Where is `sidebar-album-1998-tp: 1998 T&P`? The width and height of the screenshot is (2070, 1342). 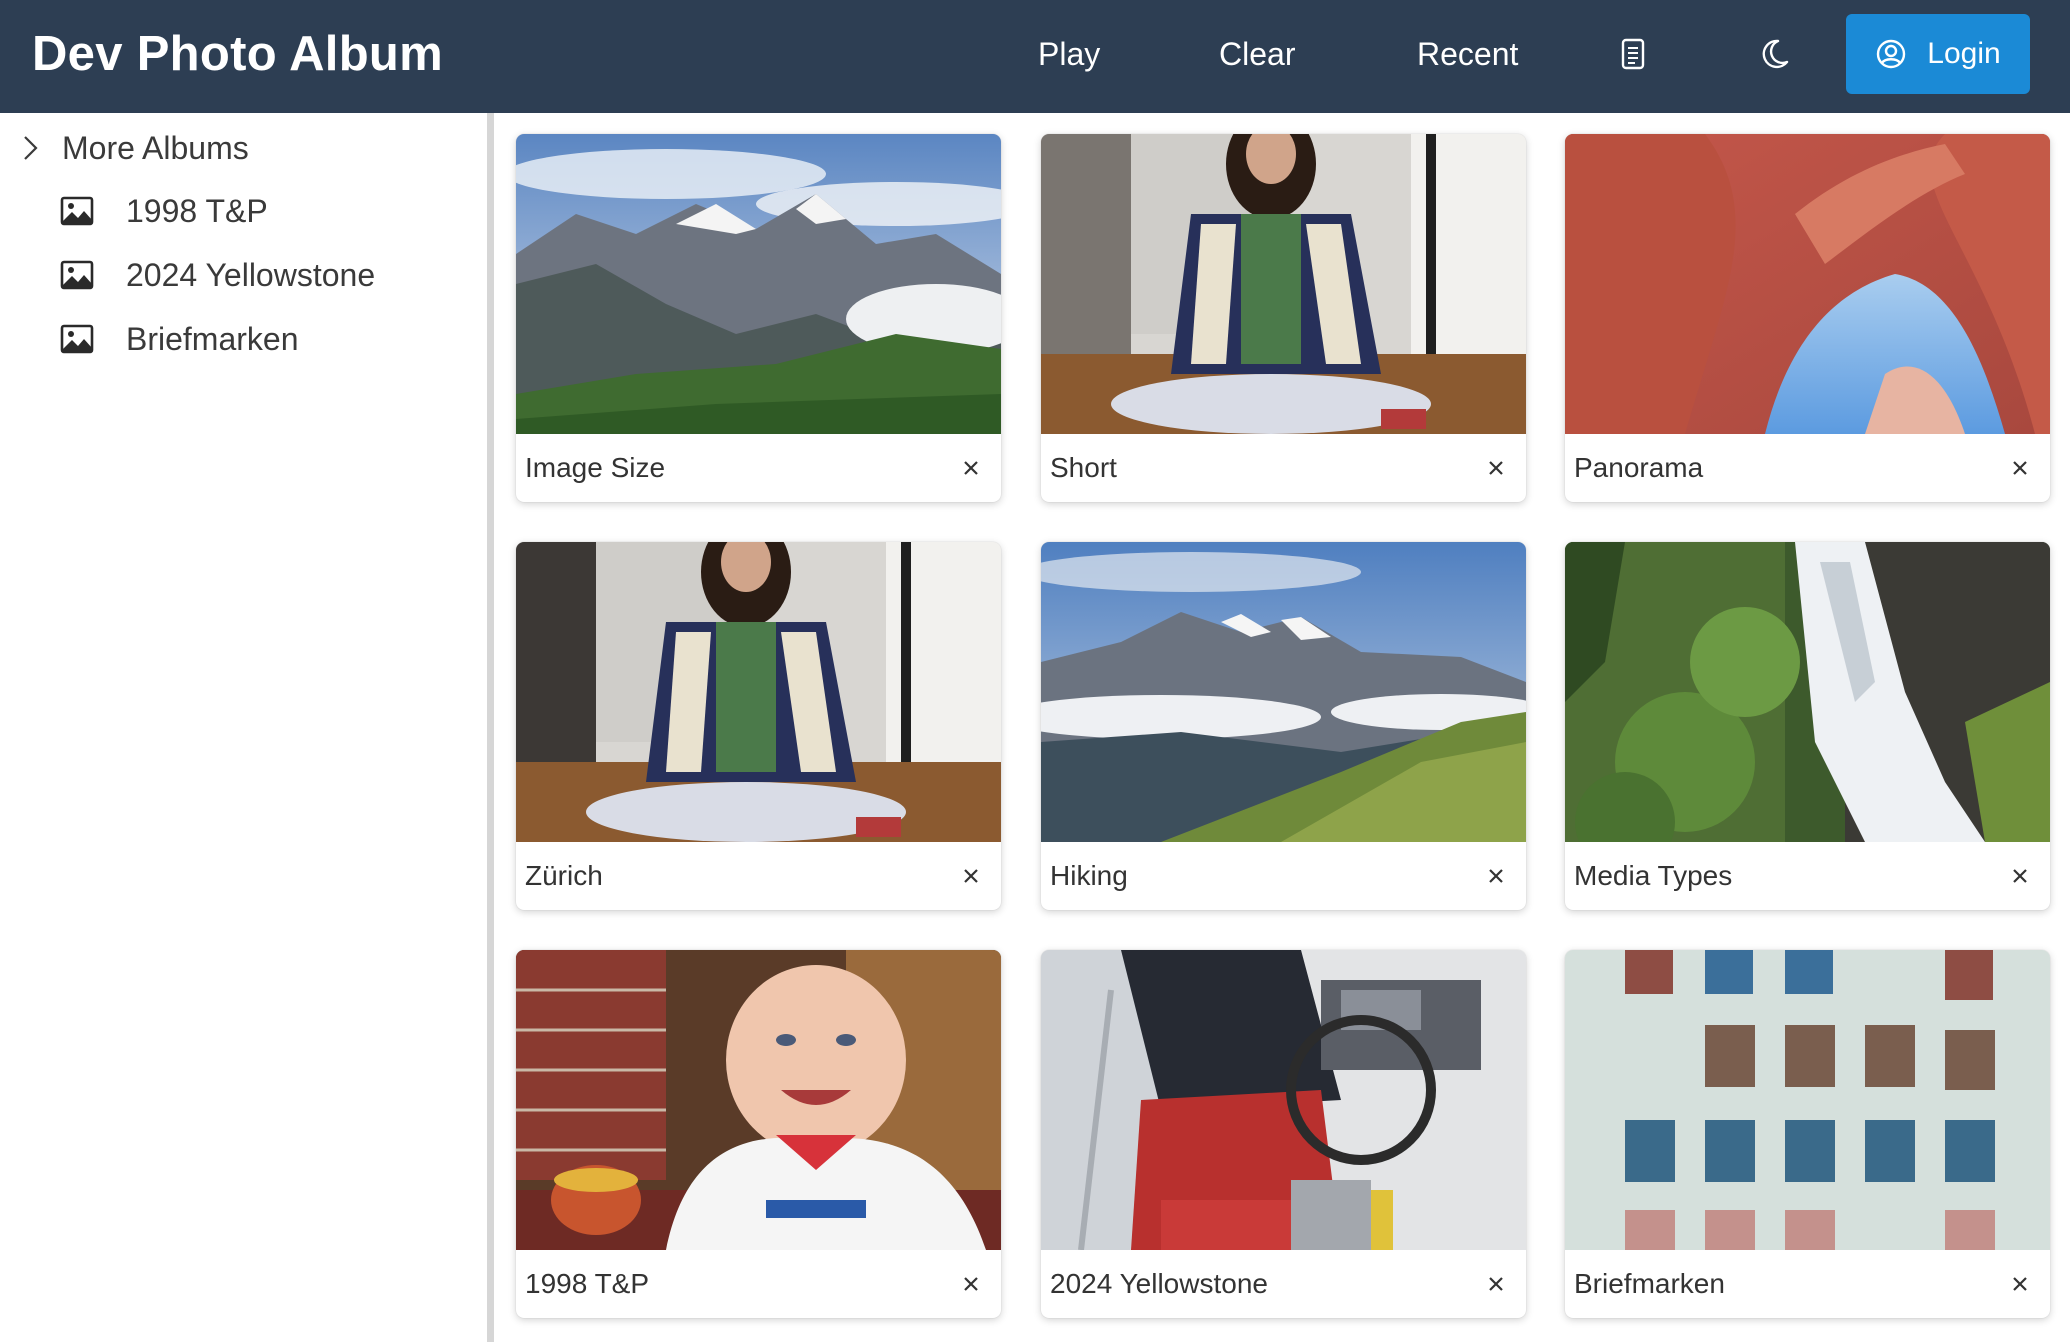
sidebar-album-1998-tp: 1998 T&P is located at coordinates (164, 211).